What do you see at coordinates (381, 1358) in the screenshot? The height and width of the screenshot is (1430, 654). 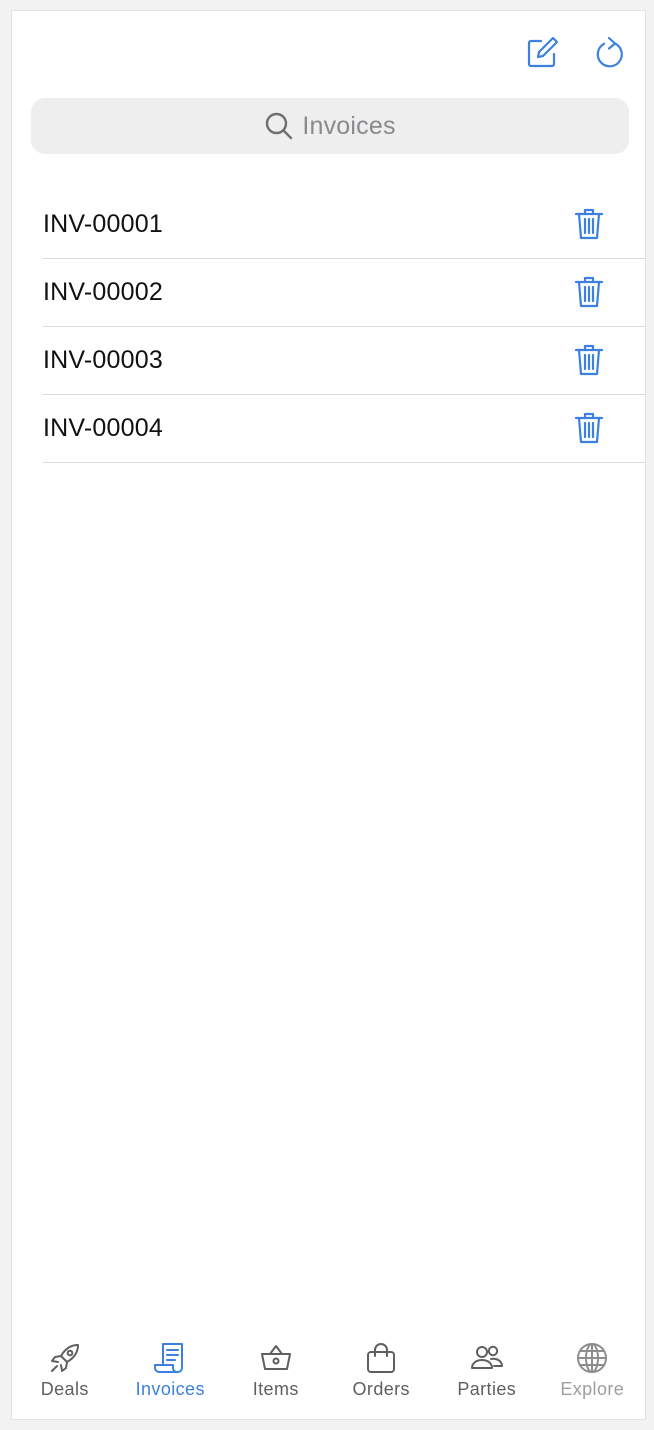 I see `shopping-bag-icon` at bounding box center [381, 1358].